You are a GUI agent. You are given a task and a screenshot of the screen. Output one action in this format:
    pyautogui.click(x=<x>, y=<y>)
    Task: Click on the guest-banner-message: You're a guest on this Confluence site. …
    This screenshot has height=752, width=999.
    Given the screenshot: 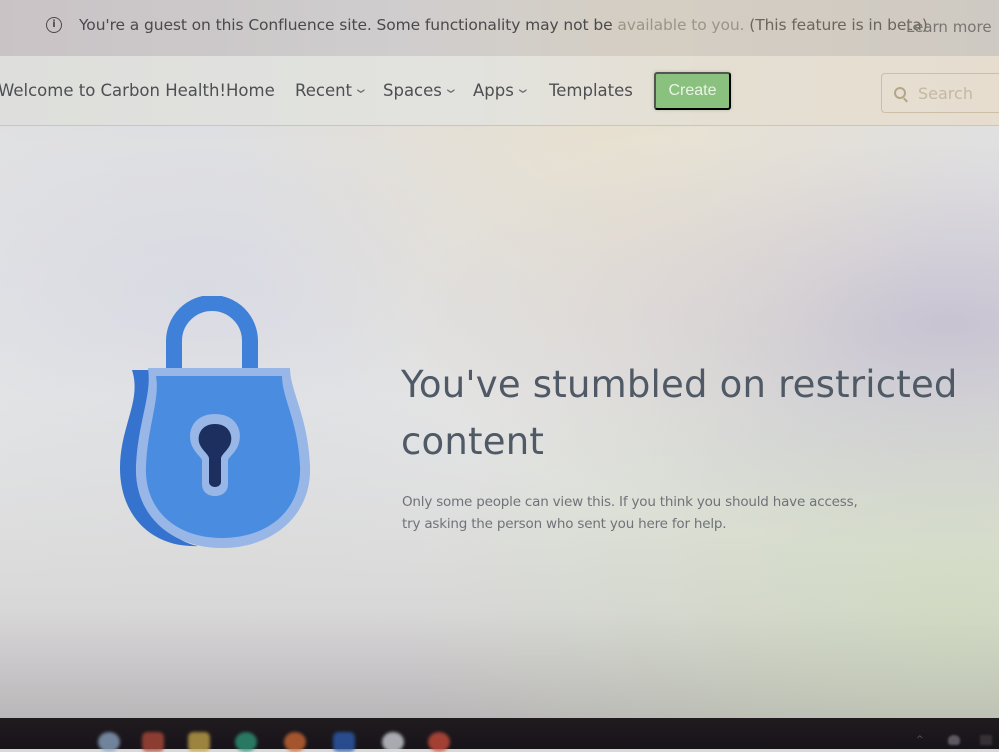 What is the action you would take?
    pyautogui.click(x=503, y=25)
    